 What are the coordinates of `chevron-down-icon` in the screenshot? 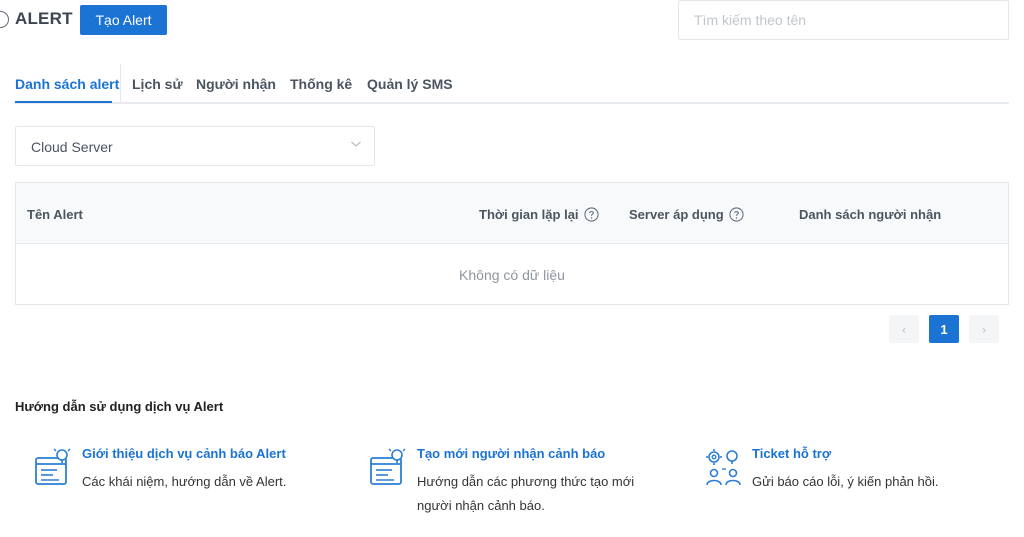 It's located at (356, 144).